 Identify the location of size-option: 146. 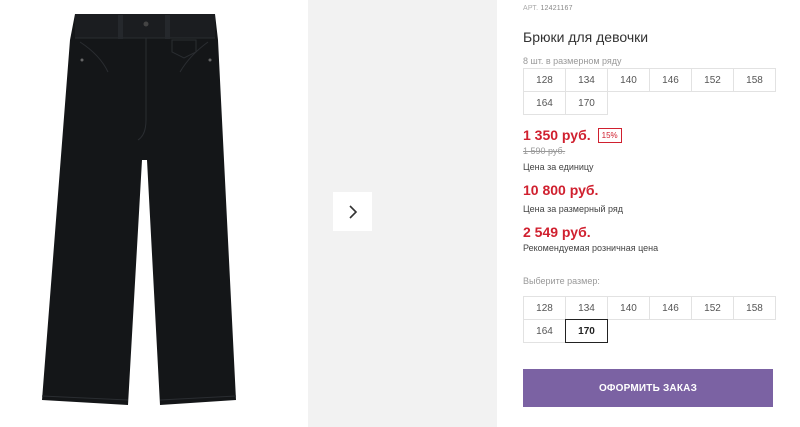
(670, 308).